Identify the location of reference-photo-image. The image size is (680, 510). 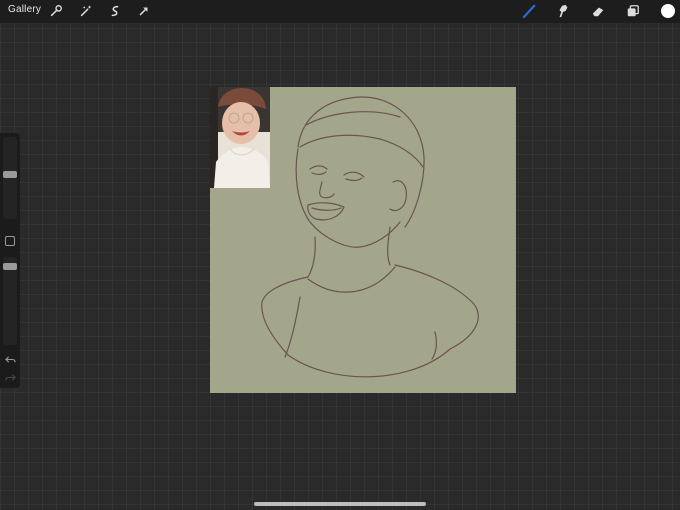
(240, 137).